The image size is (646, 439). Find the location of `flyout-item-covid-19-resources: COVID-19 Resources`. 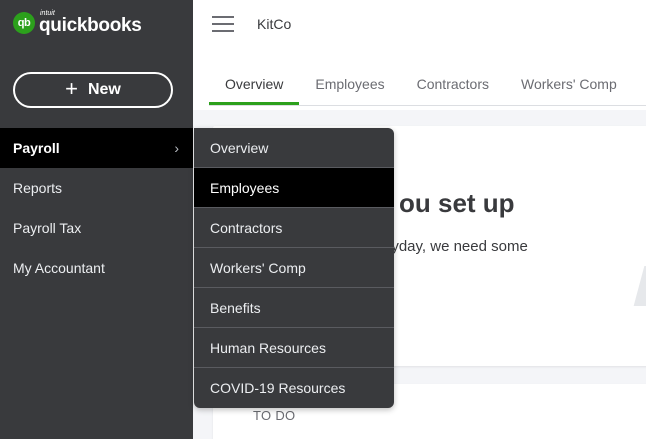

flyout-item-covid-19-resources: COVID-19 Resources is located at coordinates (294, 388).